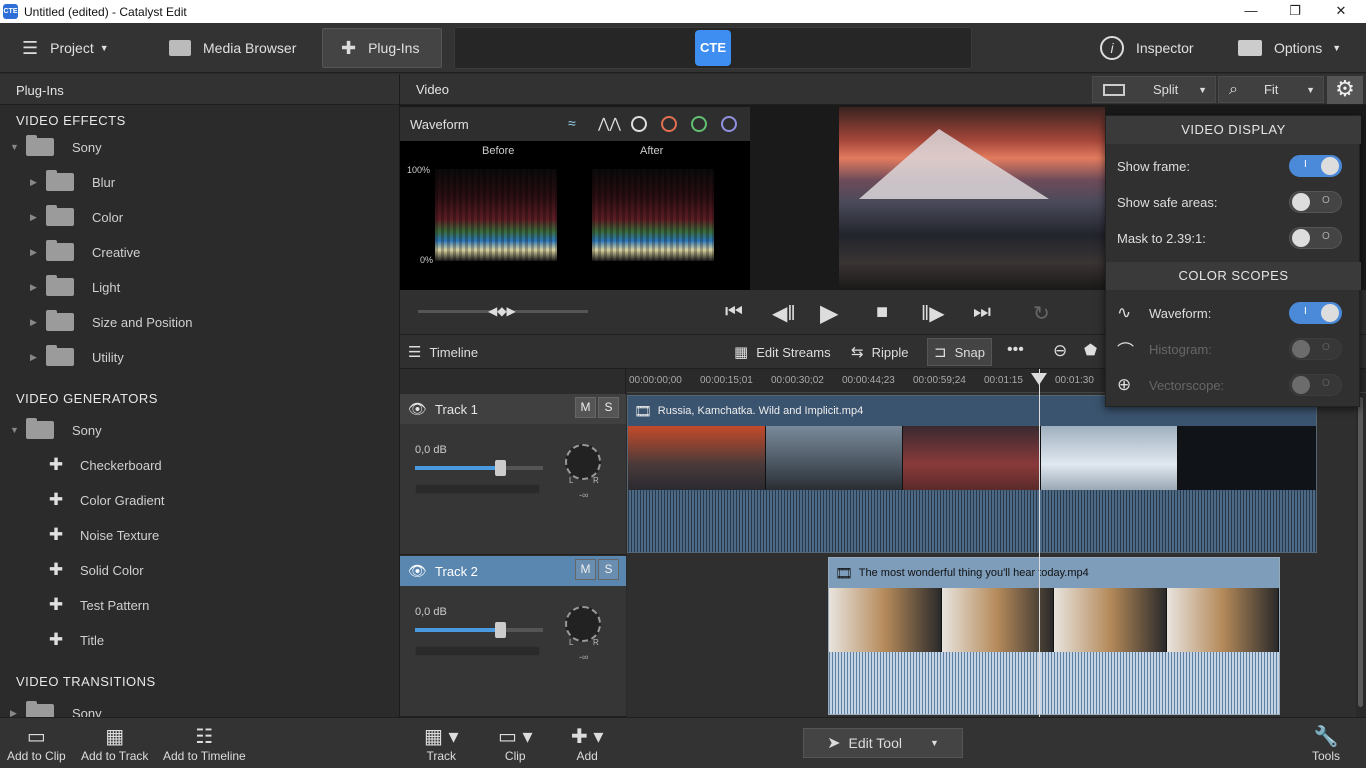 This screenshot has height=768, width=1366. I want to click on project-menu-button: ☰ Project ▼, so click(65, 48).